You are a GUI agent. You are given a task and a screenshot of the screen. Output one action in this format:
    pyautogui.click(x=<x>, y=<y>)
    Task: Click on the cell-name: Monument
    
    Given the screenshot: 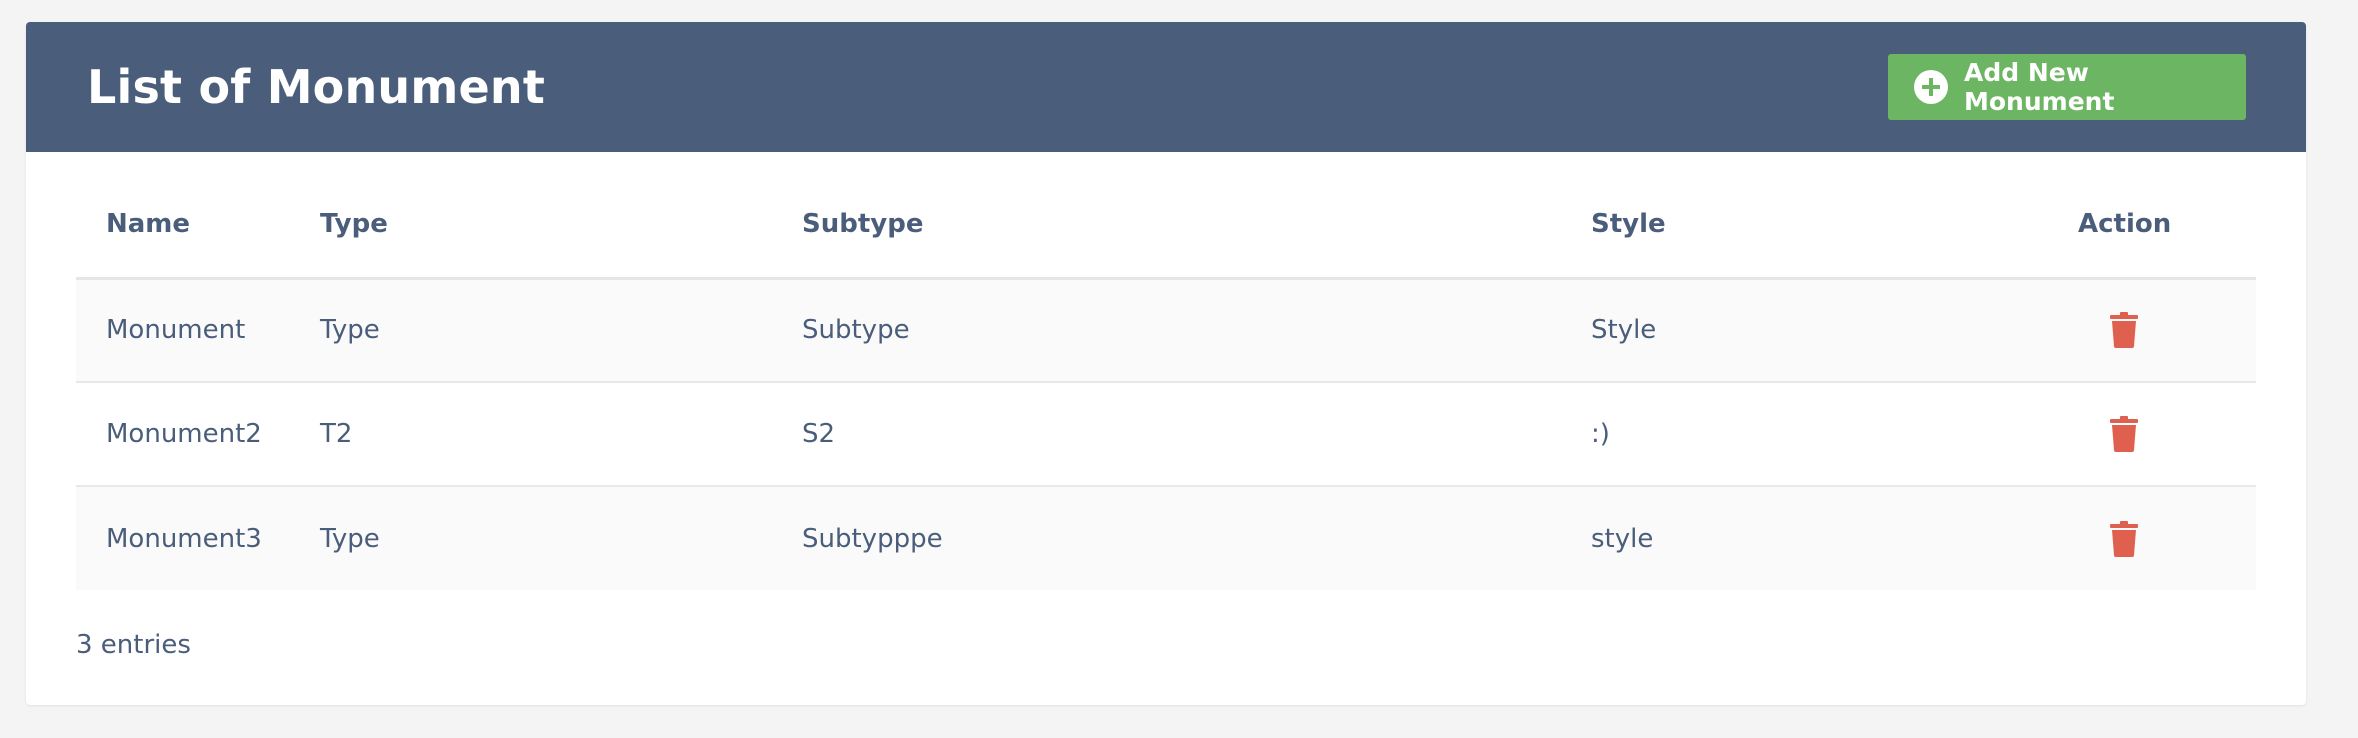 What is the action you would take?
    pyautogui.click(x=183, y=330)
    